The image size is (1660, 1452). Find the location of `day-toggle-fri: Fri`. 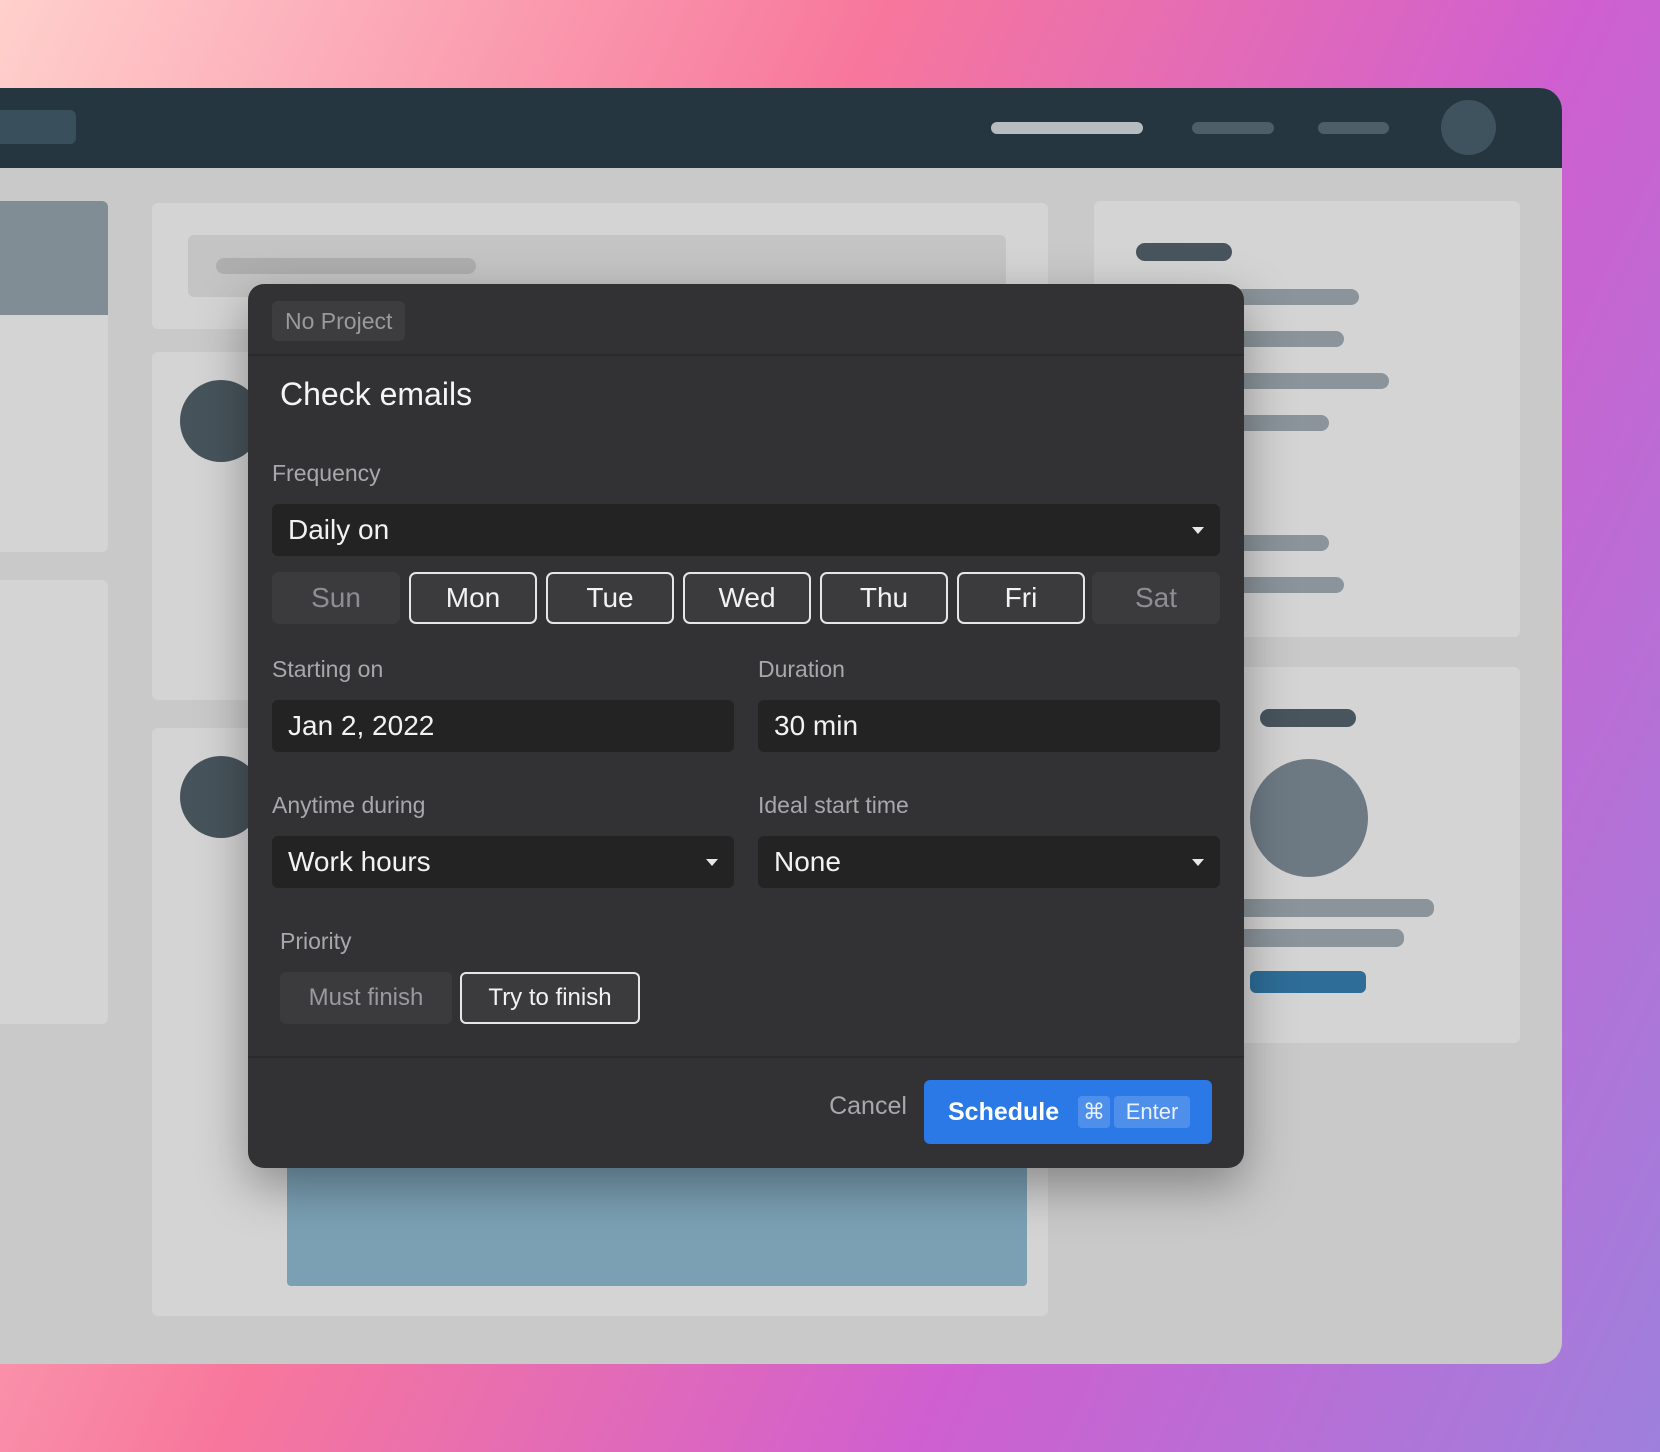

day-toggle-fri: Fri is located at coordinates (1021, 598).